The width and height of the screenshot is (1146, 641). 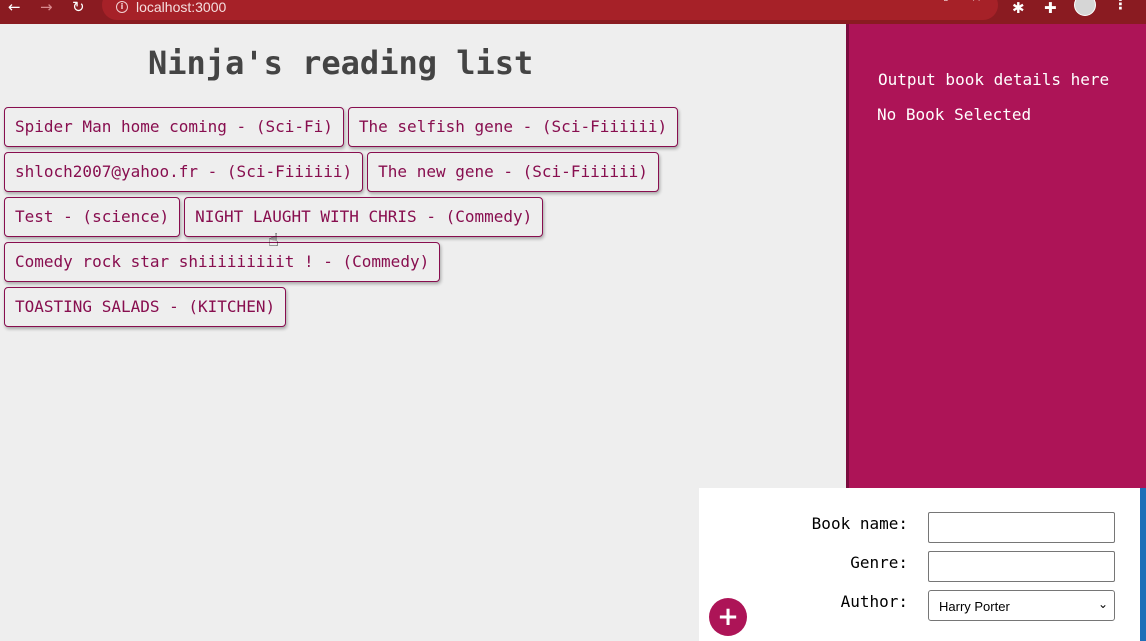 What do you see at coordinates (46, 7) in the screenshot?
I see `forward-icon: →` at bounding box center [46, 7].